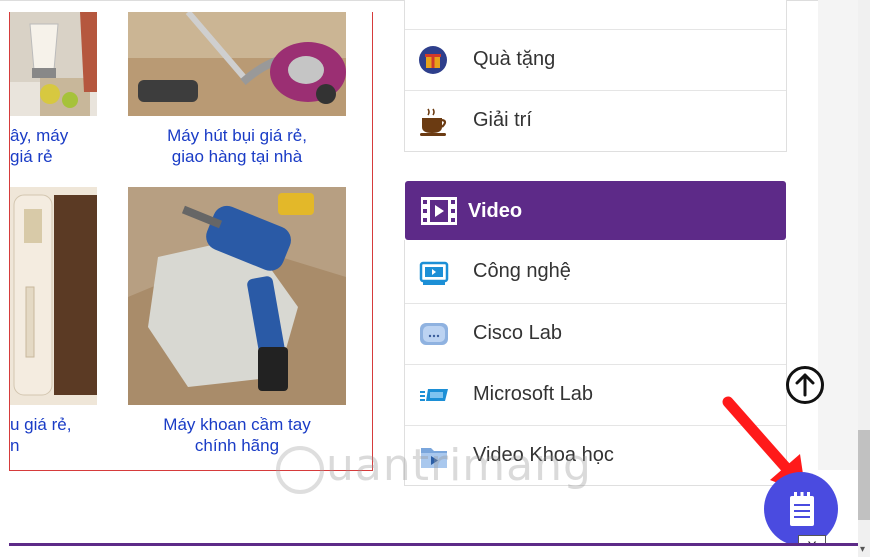 The image size is (870, 557). Describe the element at coordinates (533, 394) in the screenshot. I see `menu-item-label: Microsoft Lab` at that location.